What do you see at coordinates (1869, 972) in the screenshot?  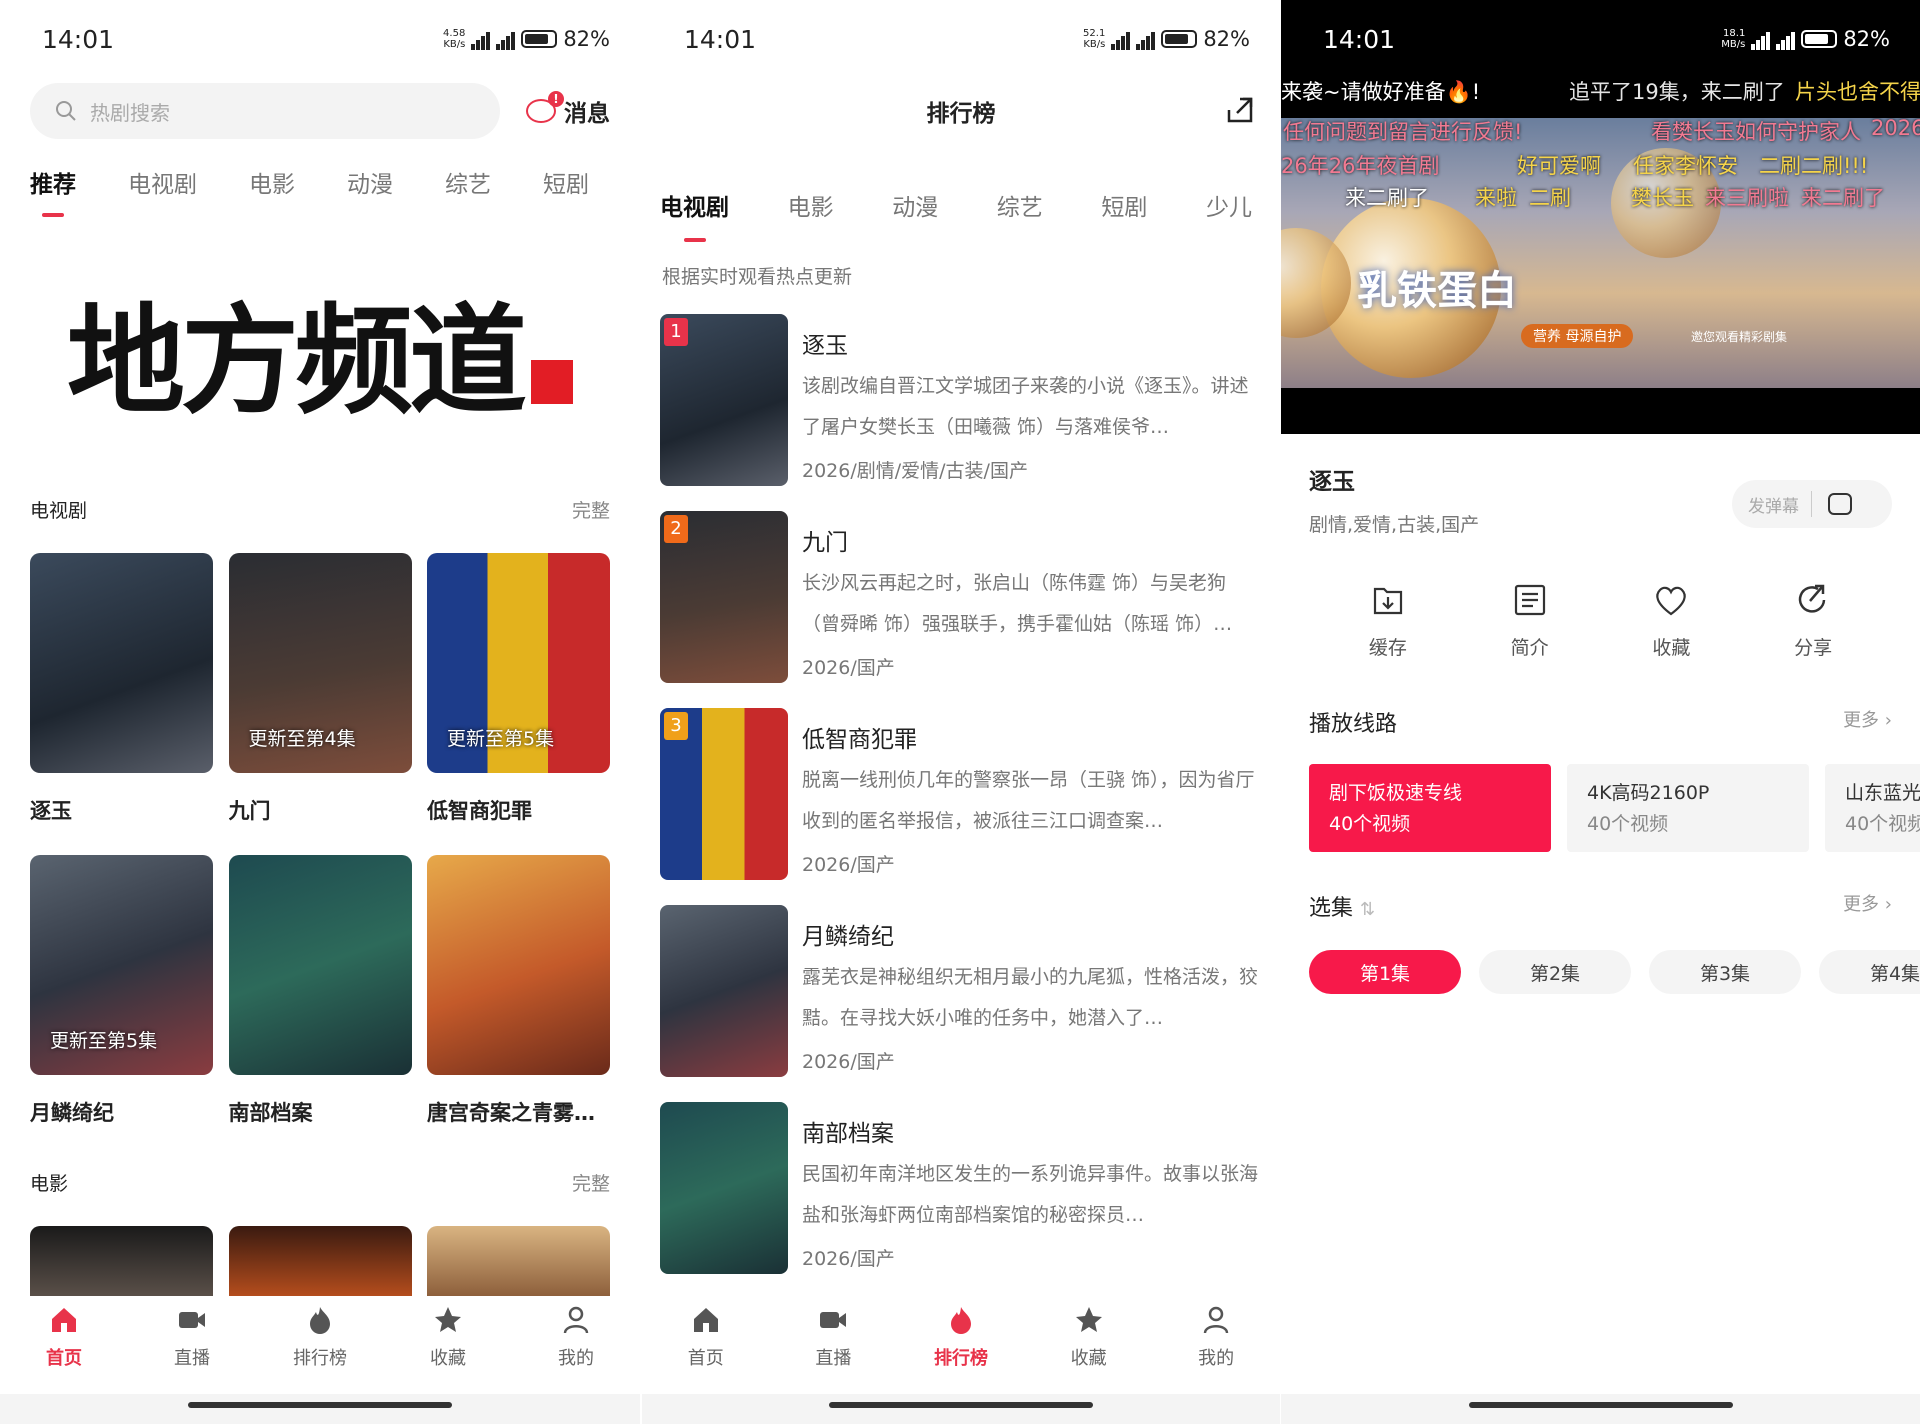 I see `episode-button: 第4集` at bounding box center [1869, 972].